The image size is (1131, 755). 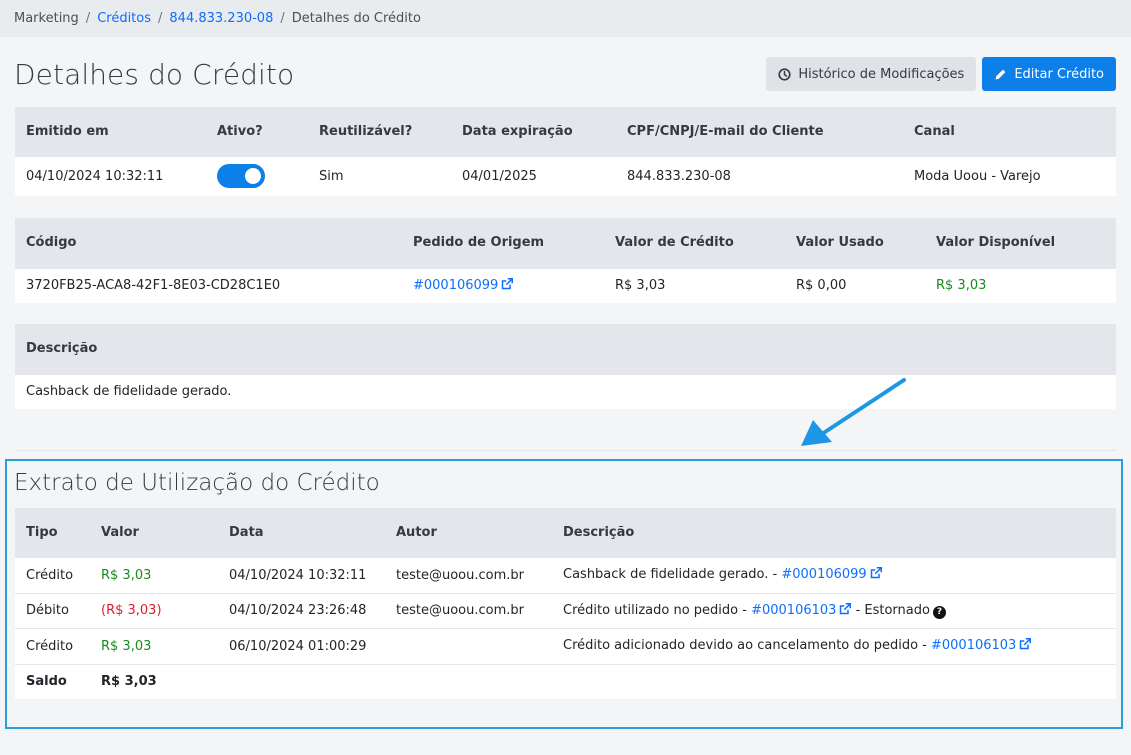 I want to click on saldo-row: Saldo R$ 3,03, so click(x=565, y=681).